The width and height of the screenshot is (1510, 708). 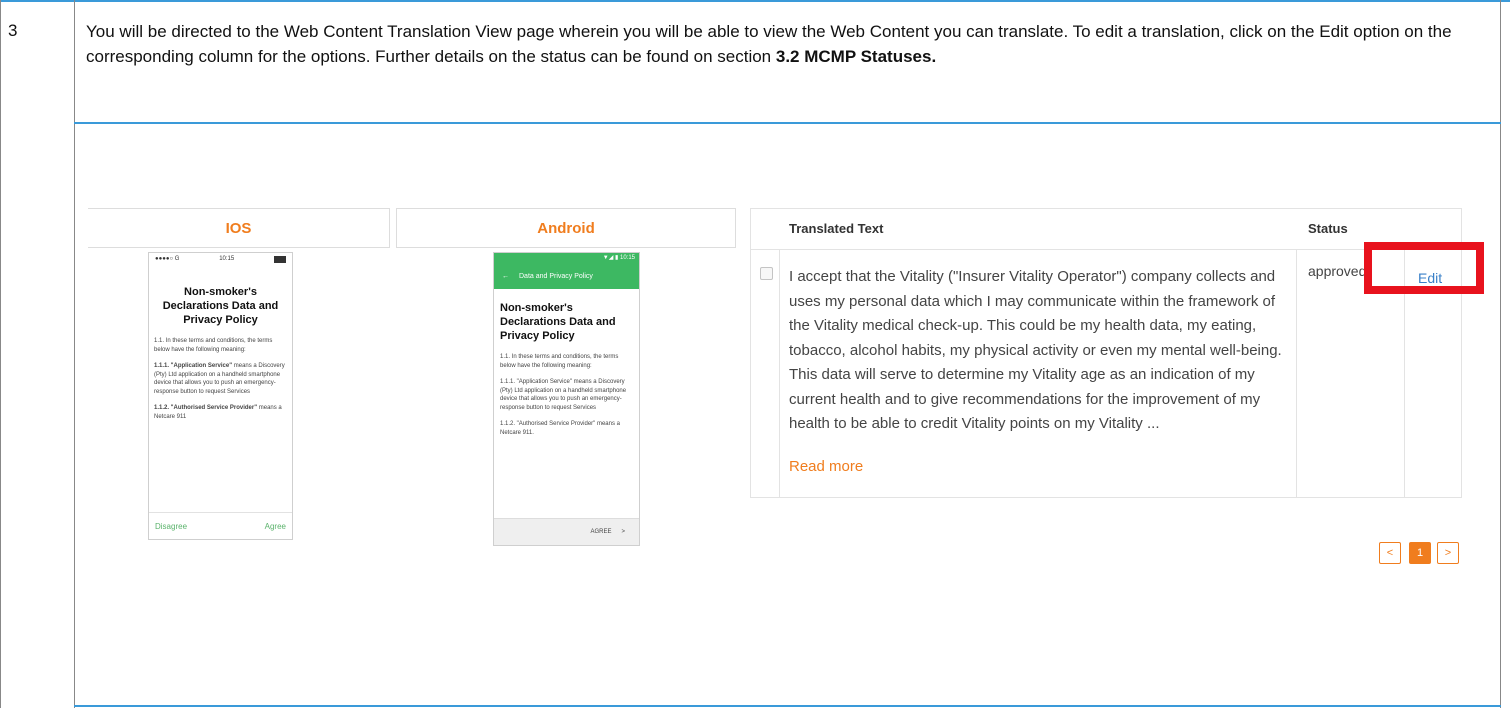 I want to click on android-footer: AGREE >, so click(x=566, y=531).